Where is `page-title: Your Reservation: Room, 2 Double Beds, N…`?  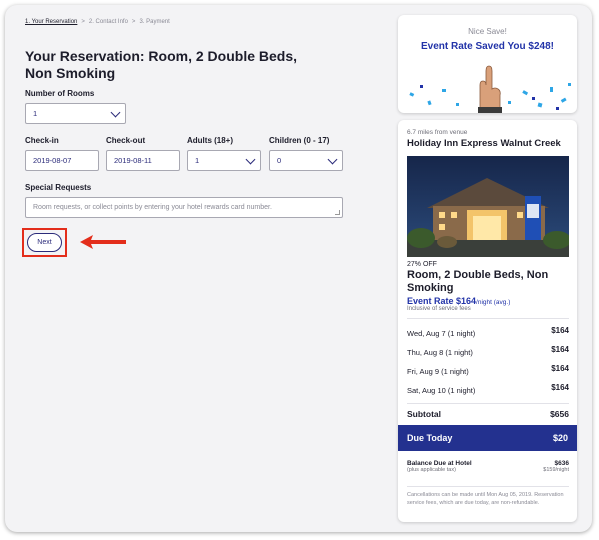
page-title: Your Reservation: Room, 2 Double Beds, N… is located at coordinates (161, 64).